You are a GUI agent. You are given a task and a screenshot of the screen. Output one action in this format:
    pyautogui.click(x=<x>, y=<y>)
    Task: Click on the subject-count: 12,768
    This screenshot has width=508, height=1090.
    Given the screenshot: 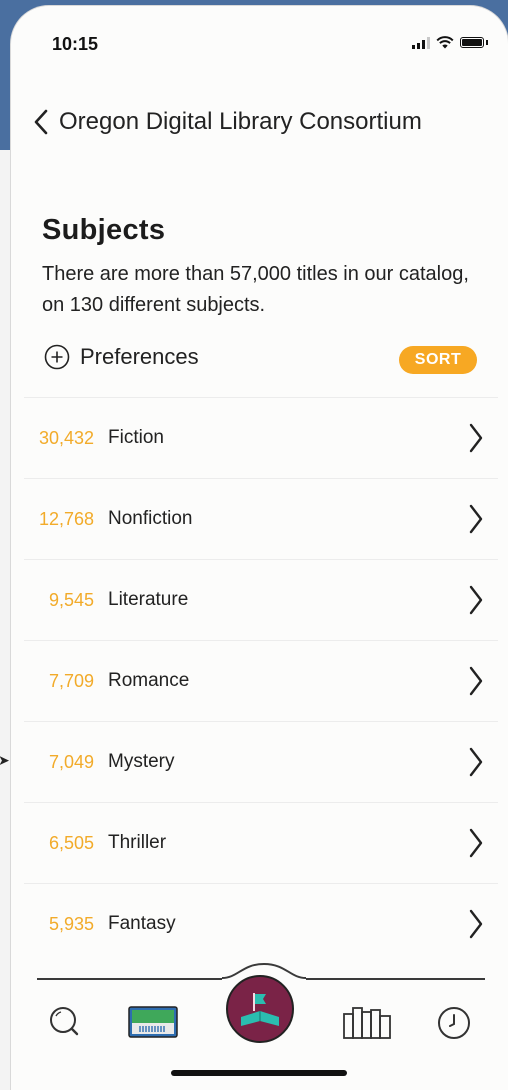 What is the action you would take?
    pyautogui.click(x=66, y=518)
    